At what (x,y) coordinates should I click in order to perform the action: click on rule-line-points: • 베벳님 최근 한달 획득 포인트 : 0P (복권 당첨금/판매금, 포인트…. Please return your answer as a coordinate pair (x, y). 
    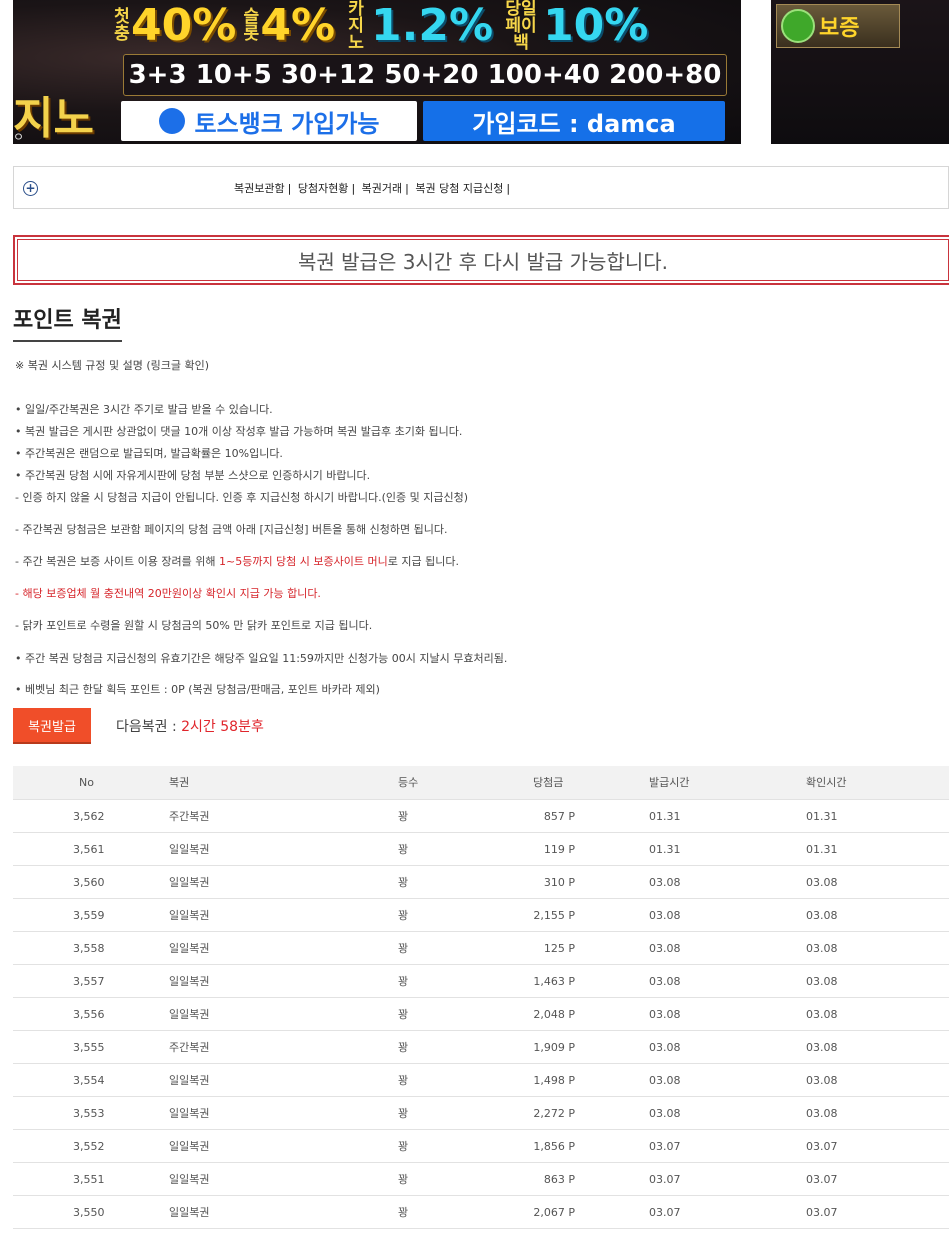
    Looking at the image, I should click on (197, 689).